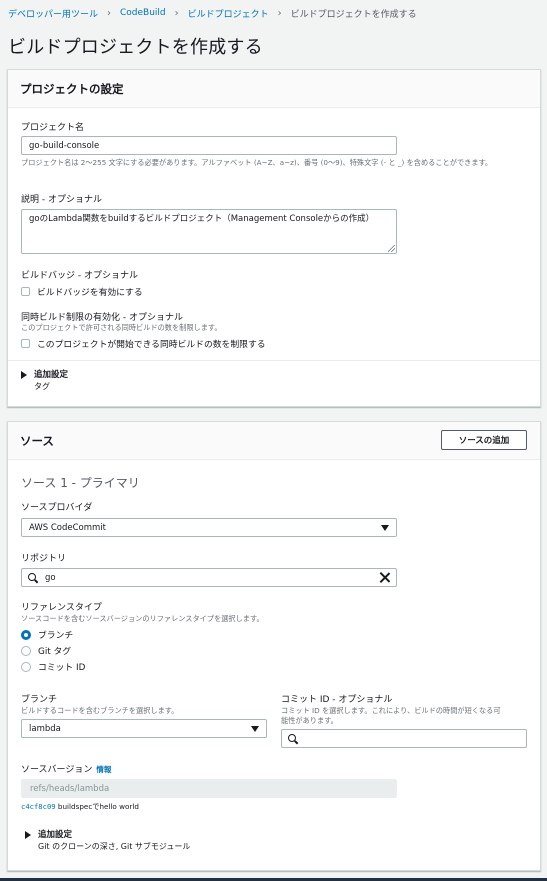  Describe the element at coordinates (121, 327) in the screenshot. I see `concurrency-hint: このプロジェクトで許可される同時ビルドの数を制限します。` at that location.